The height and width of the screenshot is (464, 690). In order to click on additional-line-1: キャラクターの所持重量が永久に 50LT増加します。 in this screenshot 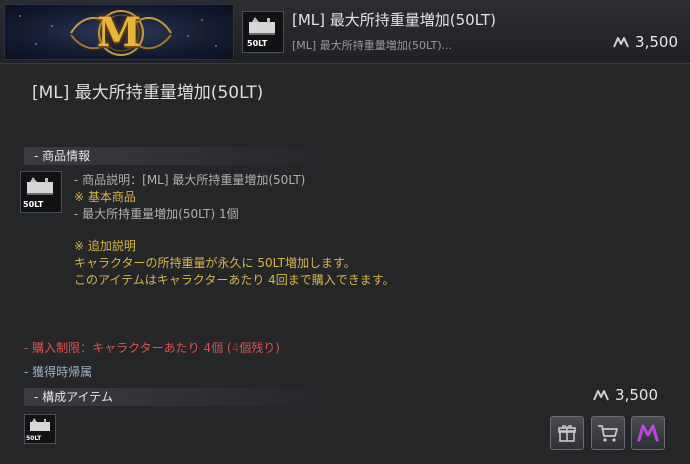, I will do `click(215, 263)`.